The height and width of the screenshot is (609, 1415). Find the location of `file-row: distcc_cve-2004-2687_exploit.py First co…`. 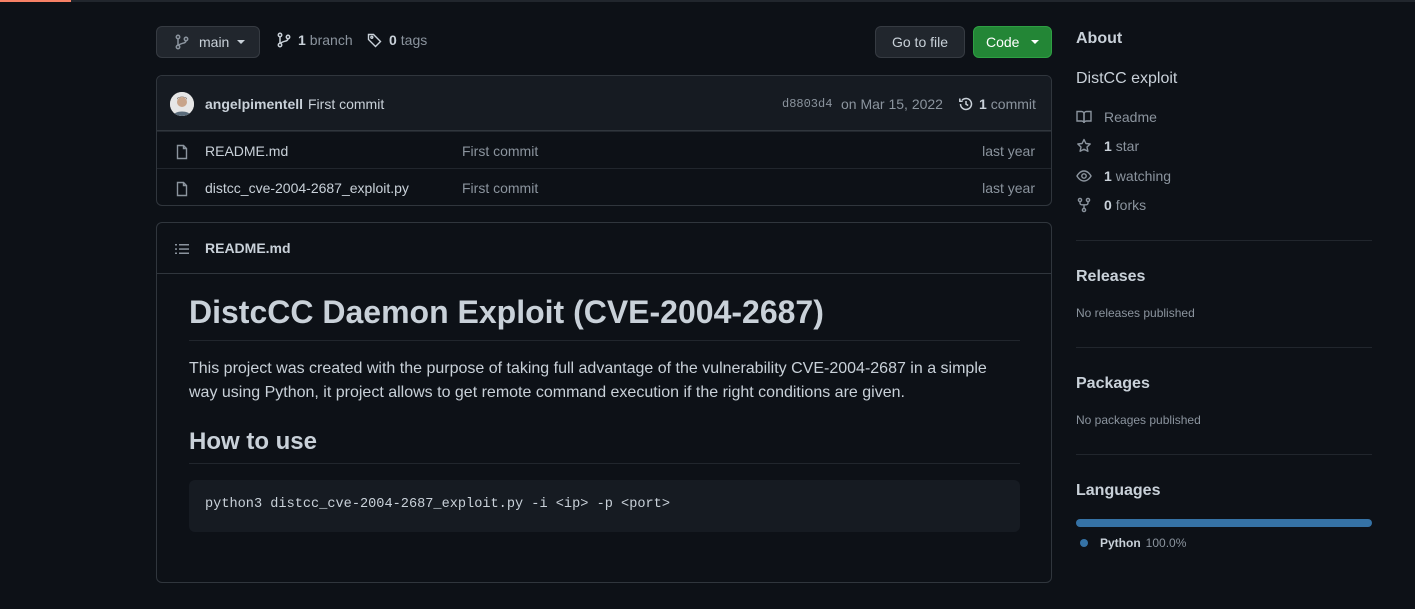

file-row: distcc_cve-2004-2687_exploit.py First co… is located at coordinates (604, 186).